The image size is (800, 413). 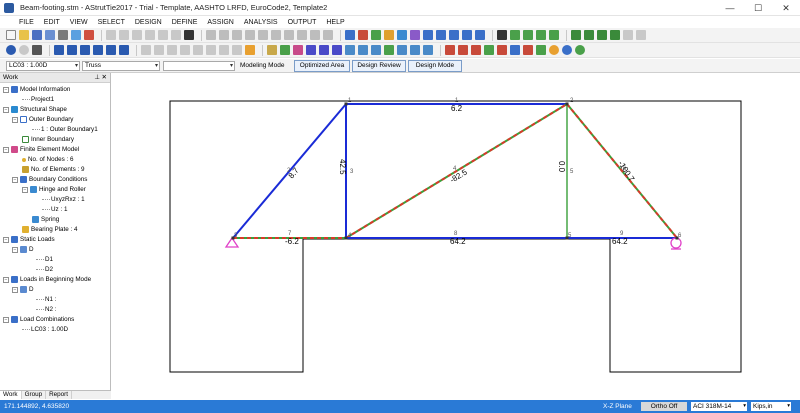 What do you see at coordinates (250, 35) in the screenshot?
I see `draw-rect-icon` at bounding box center [250, 35].